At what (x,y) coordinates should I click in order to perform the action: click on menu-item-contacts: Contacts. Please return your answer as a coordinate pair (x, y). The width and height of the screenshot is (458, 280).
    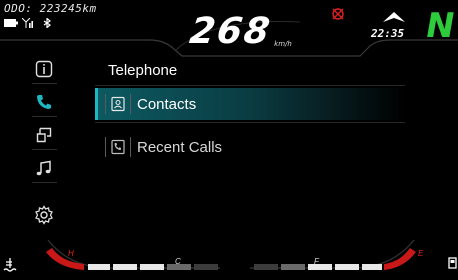
    Looking at the image, I should click on (250, 104).